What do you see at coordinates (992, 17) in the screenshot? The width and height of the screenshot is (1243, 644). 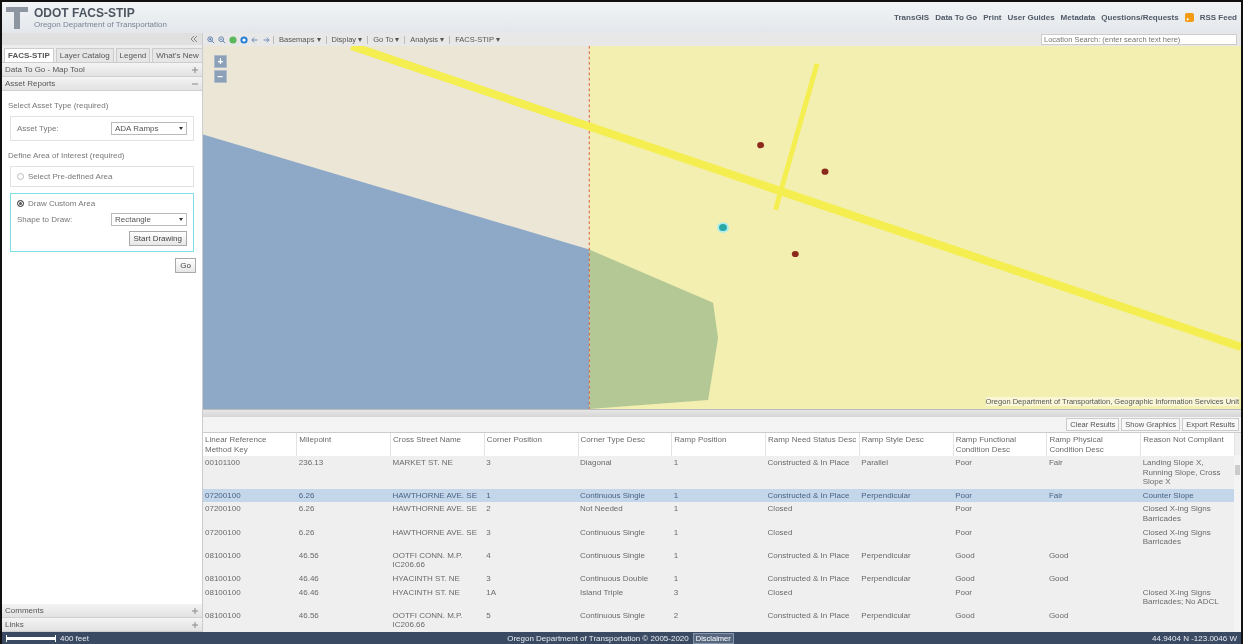 I see `header-link: Print` at bounding box center [992, 17].